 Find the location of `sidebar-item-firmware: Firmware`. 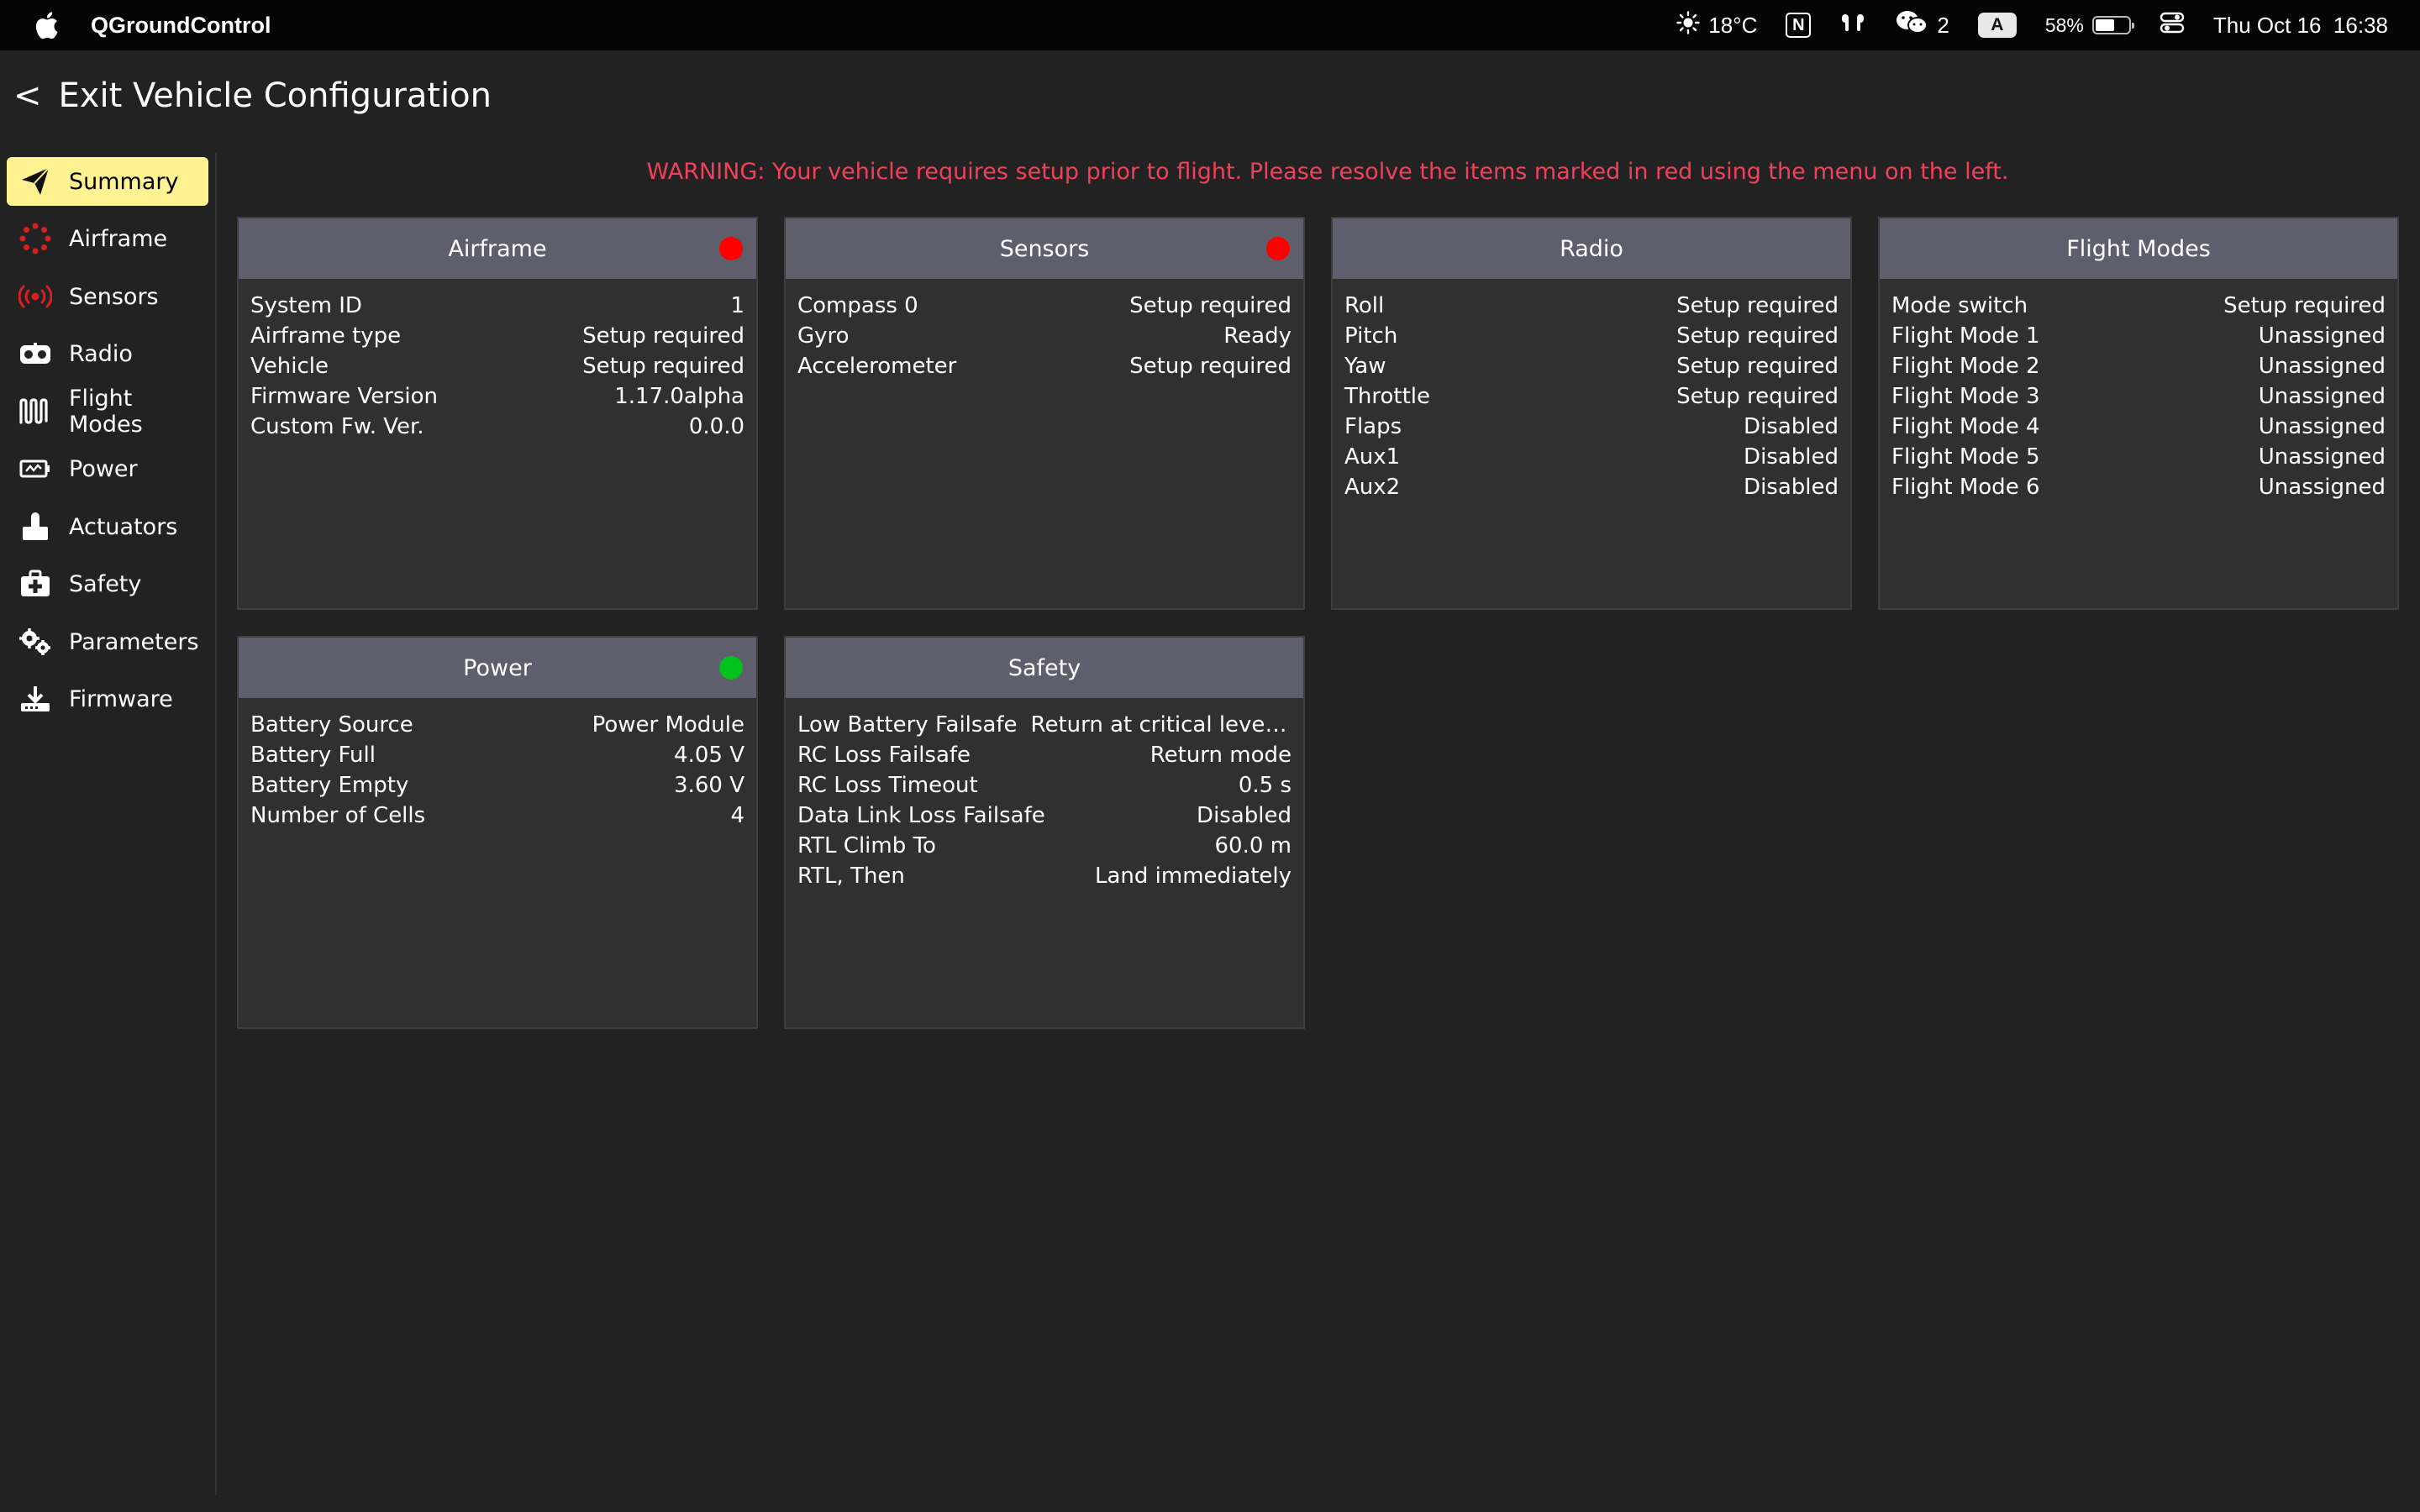

sidebar-item-firmware: Firmware is located at coordinates (107, 699).